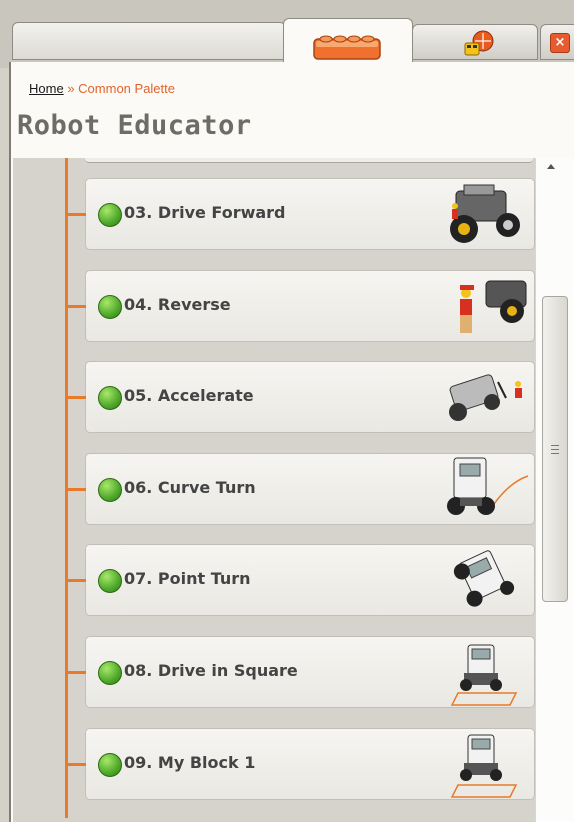  What do you see at coordinates (484, 766) in the screenshot?
I see `robot-my-block-thumbnail` at bounding box center [484, 766].